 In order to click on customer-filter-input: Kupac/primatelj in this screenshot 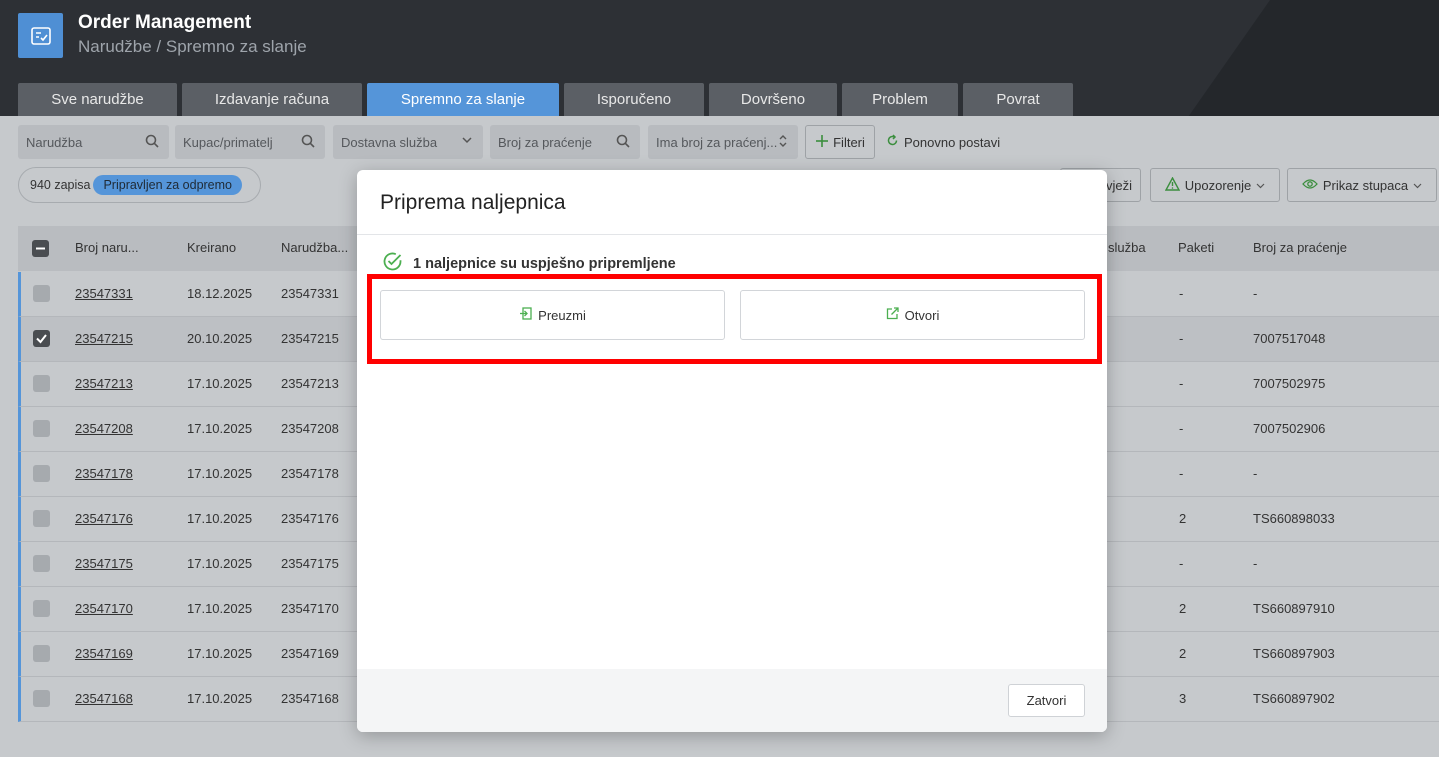, I will do `click(250, 142)`.